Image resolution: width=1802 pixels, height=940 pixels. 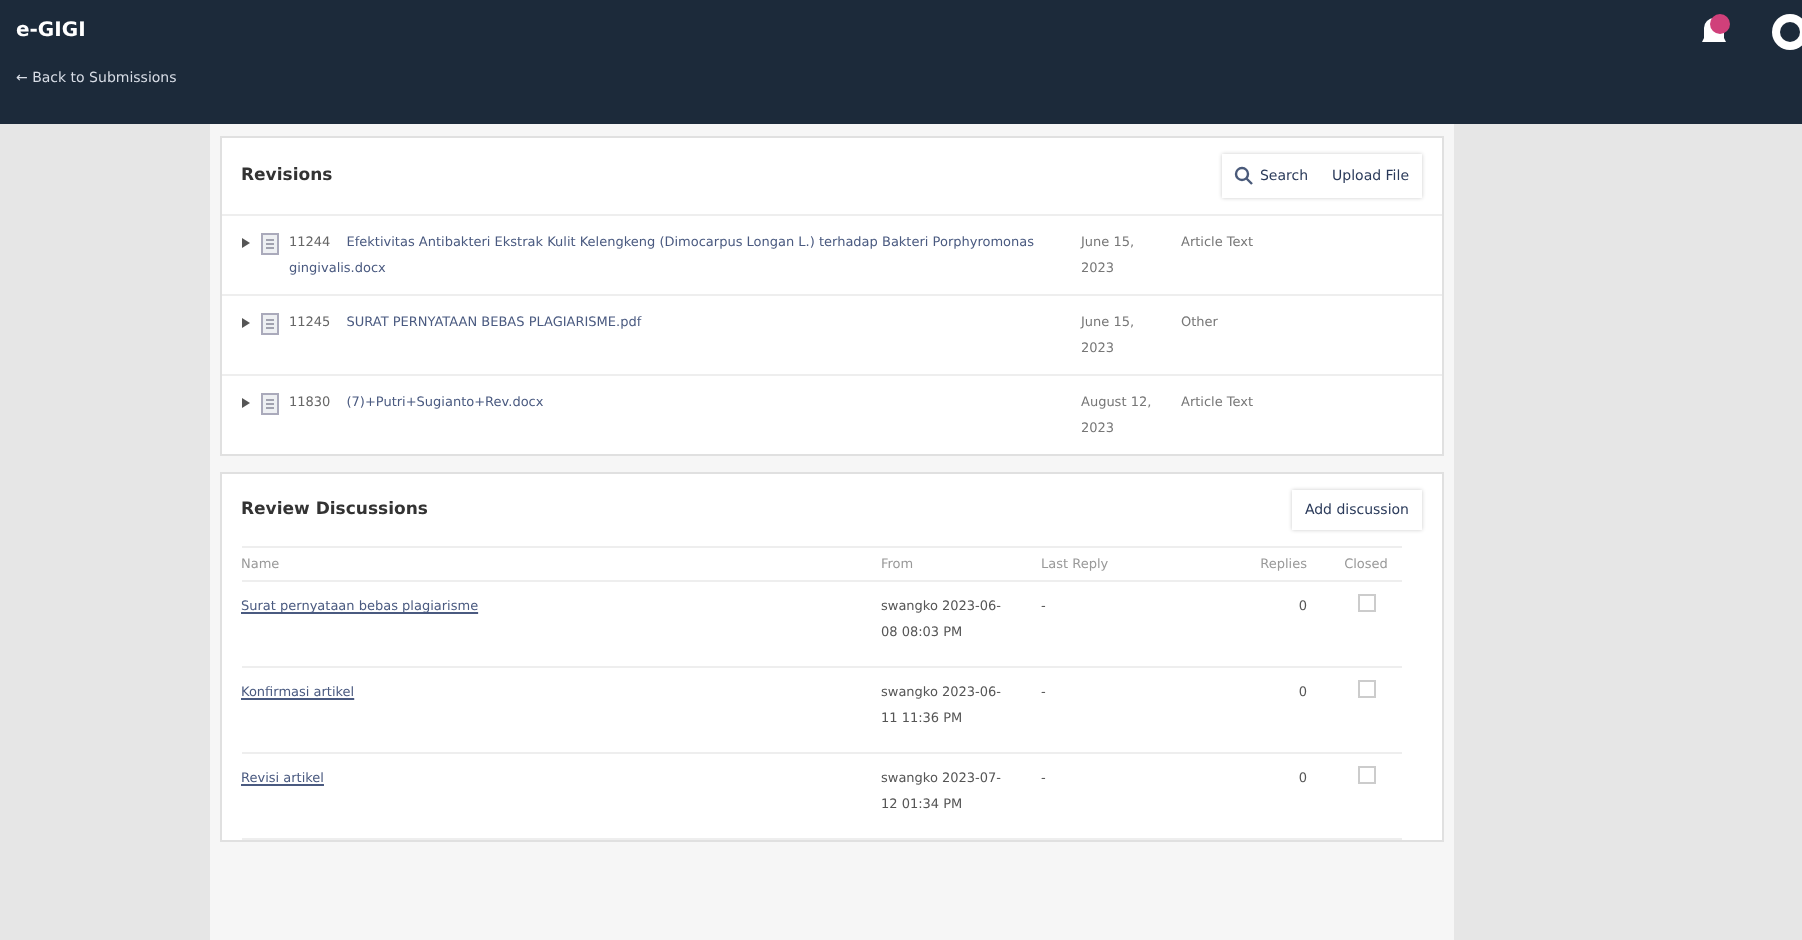 What do you see at coordinates (1243, 176) in the screenshot?
I see `search-icon` at bounding box center [1243, 176].